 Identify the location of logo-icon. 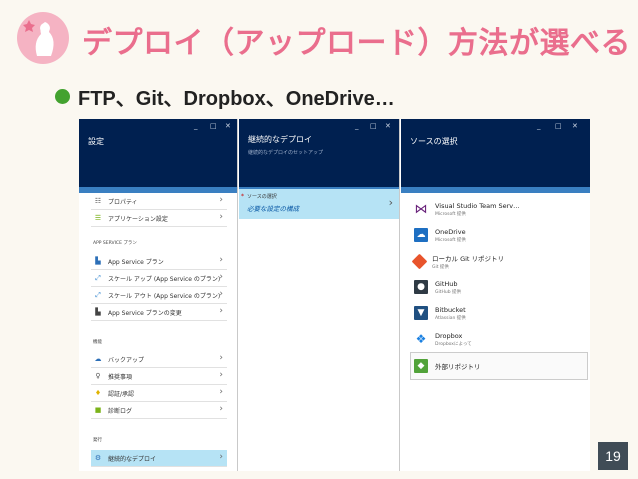
(43, 38).